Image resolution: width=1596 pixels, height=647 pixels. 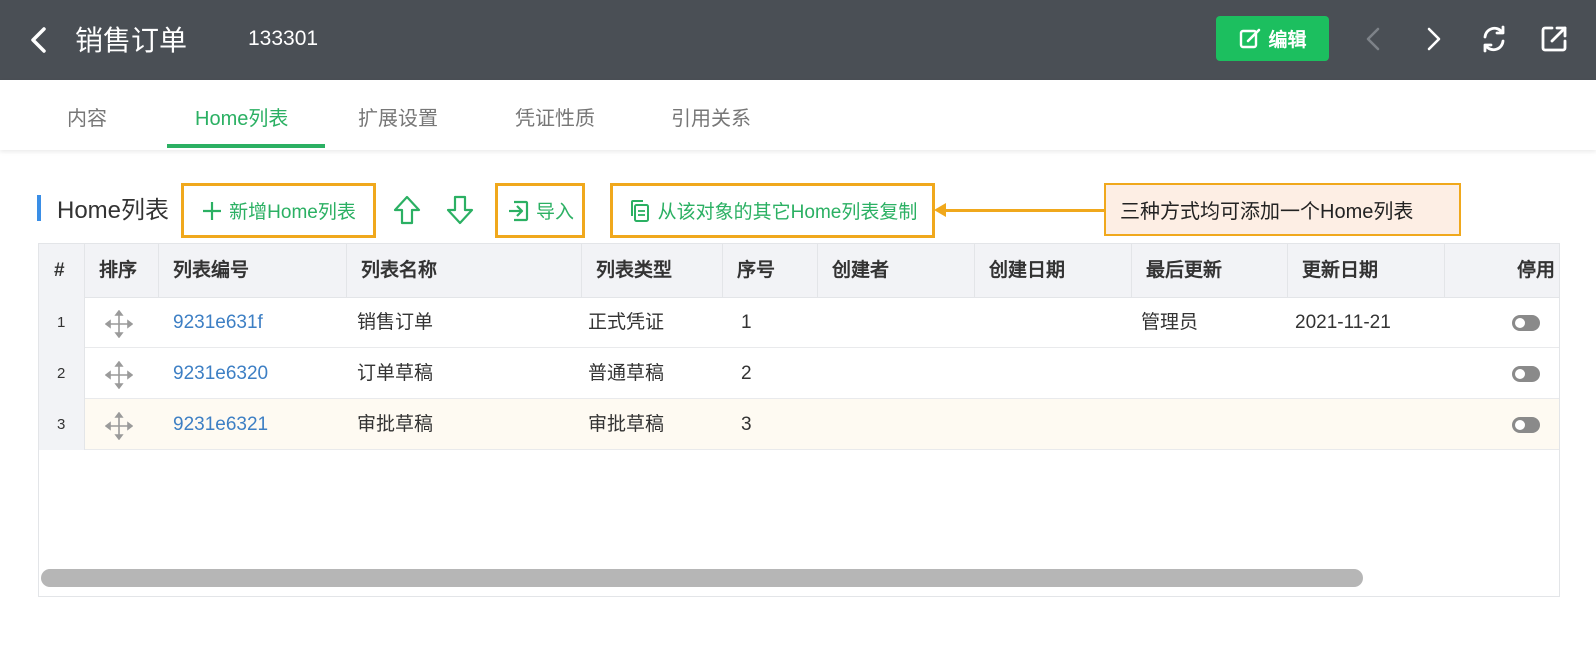 What do you see at coordinates (746, 373) in the screenshot?
I see `sequence: 2` at bounding box center [746, 373].